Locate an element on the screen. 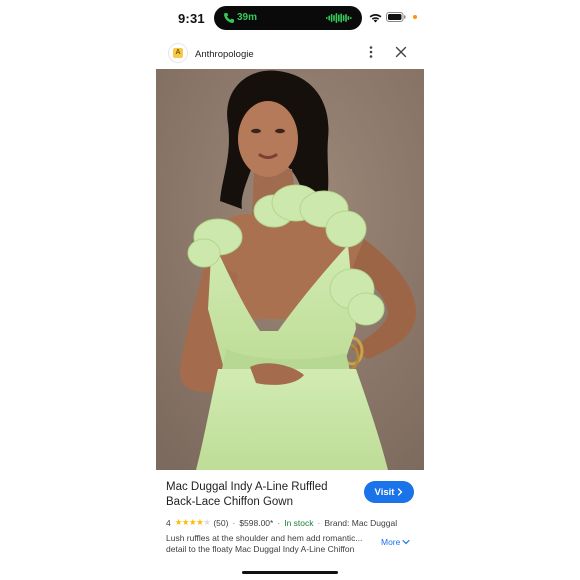 The height and width of the screenshot is (580, 580). site-favicon: A is located at coordinates (178, 53).